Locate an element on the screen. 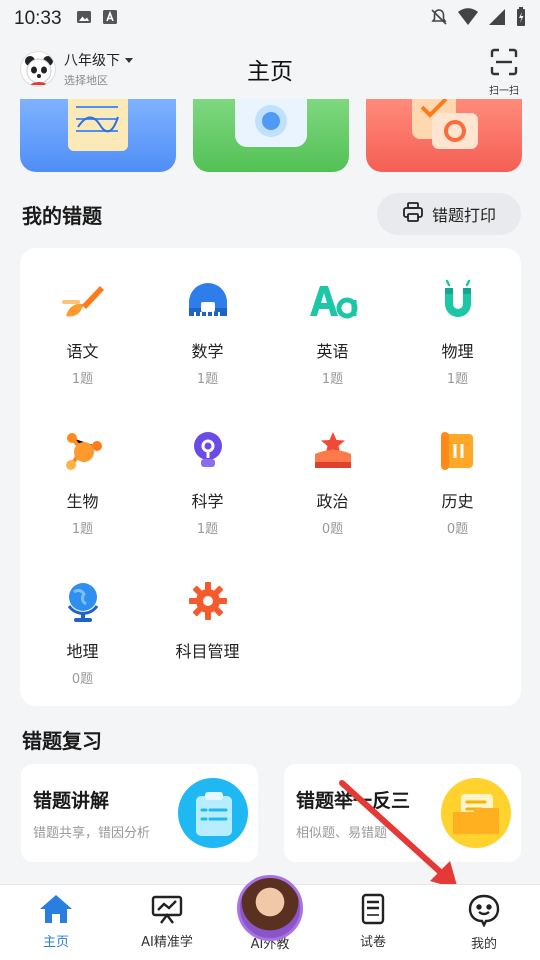  region-label: 选择地区 is located at coordinates (98, 80).